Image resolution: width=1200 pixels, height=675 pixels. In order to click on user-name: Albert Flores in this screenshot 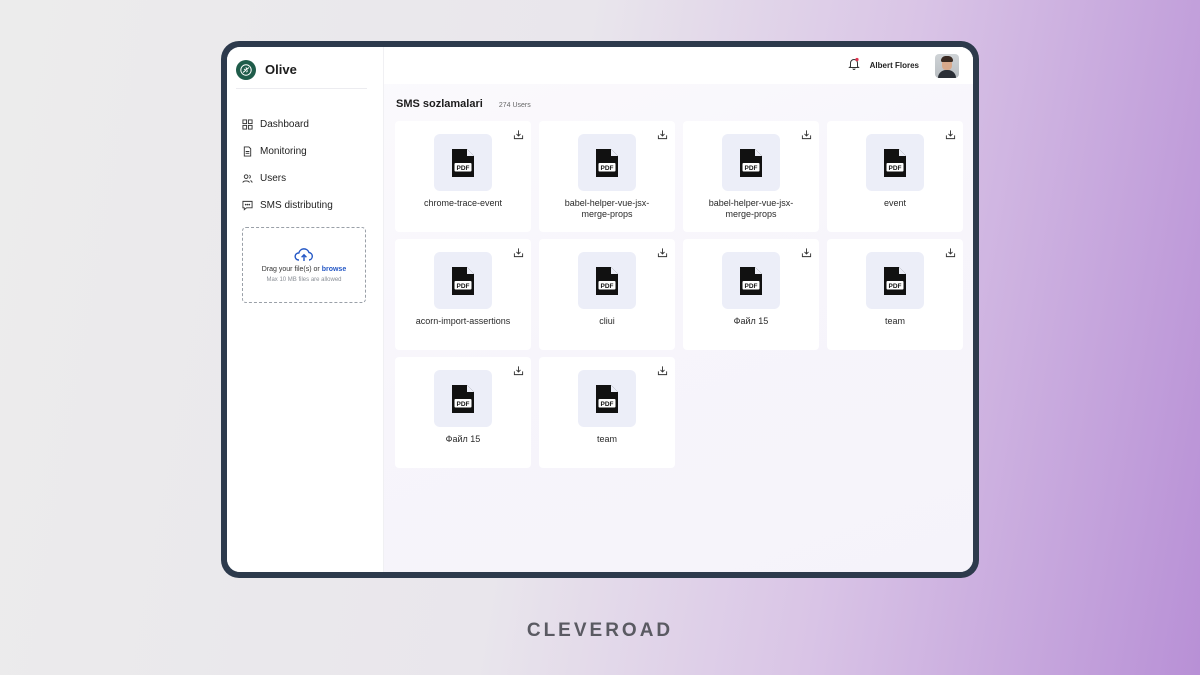, I will do `click(894, 65)`.